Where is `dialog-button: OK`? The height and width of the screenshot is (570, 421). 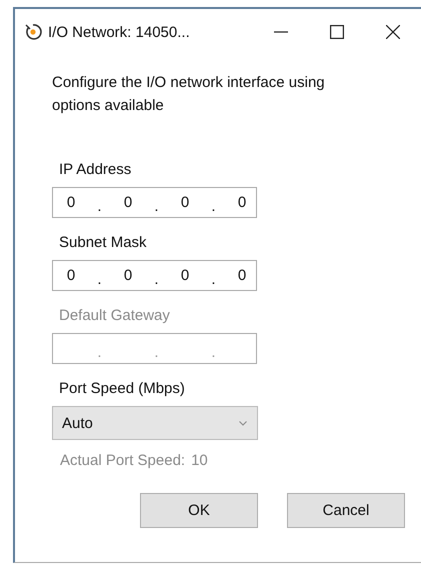 dialog-button: OK is located at coordinates (199, 510).